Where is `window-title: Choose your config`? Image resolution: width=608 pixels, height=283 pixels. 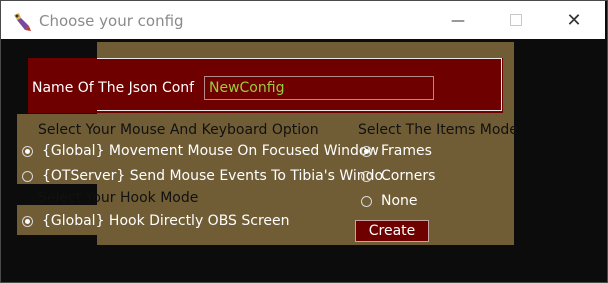
window-title: Choose your config is located at coordinates (111, 21).